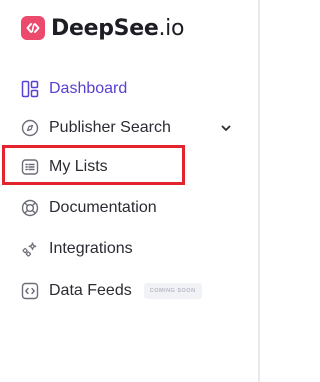 This screenshot has width=320, height=382. What do you see at coordinates (171, 28) in the screenshot?
I see `brand-tld: .io` at bounding box center [171, 28].